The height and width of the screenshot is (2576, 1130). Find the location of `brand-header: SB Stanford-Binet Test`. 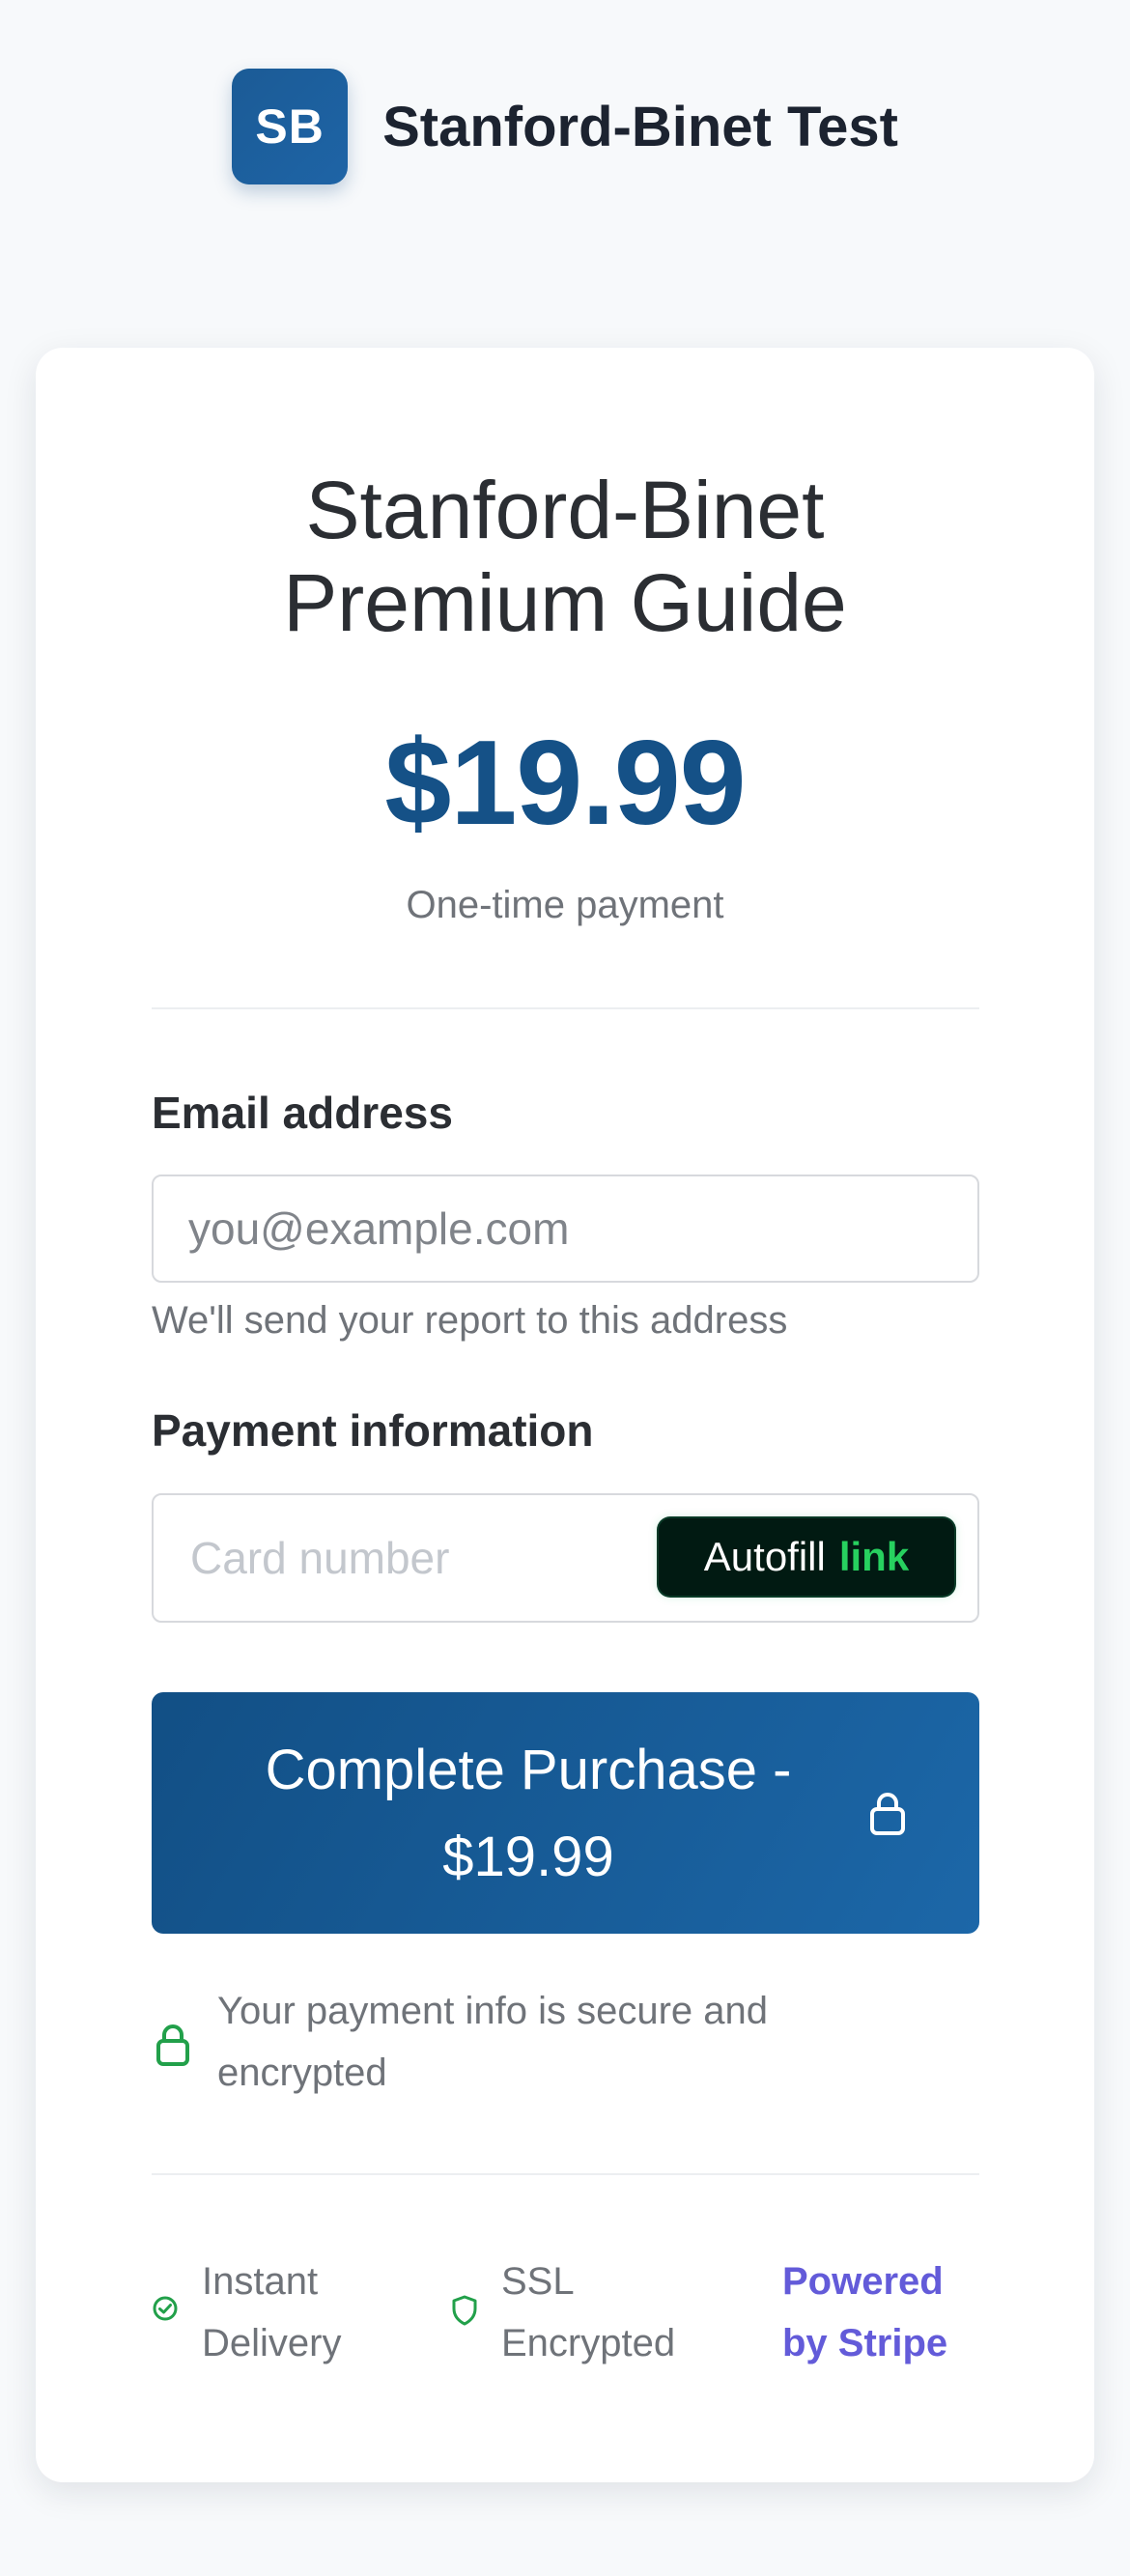

brand-header: SB Stanford-Binet Test is located at coordinates (565, 126).